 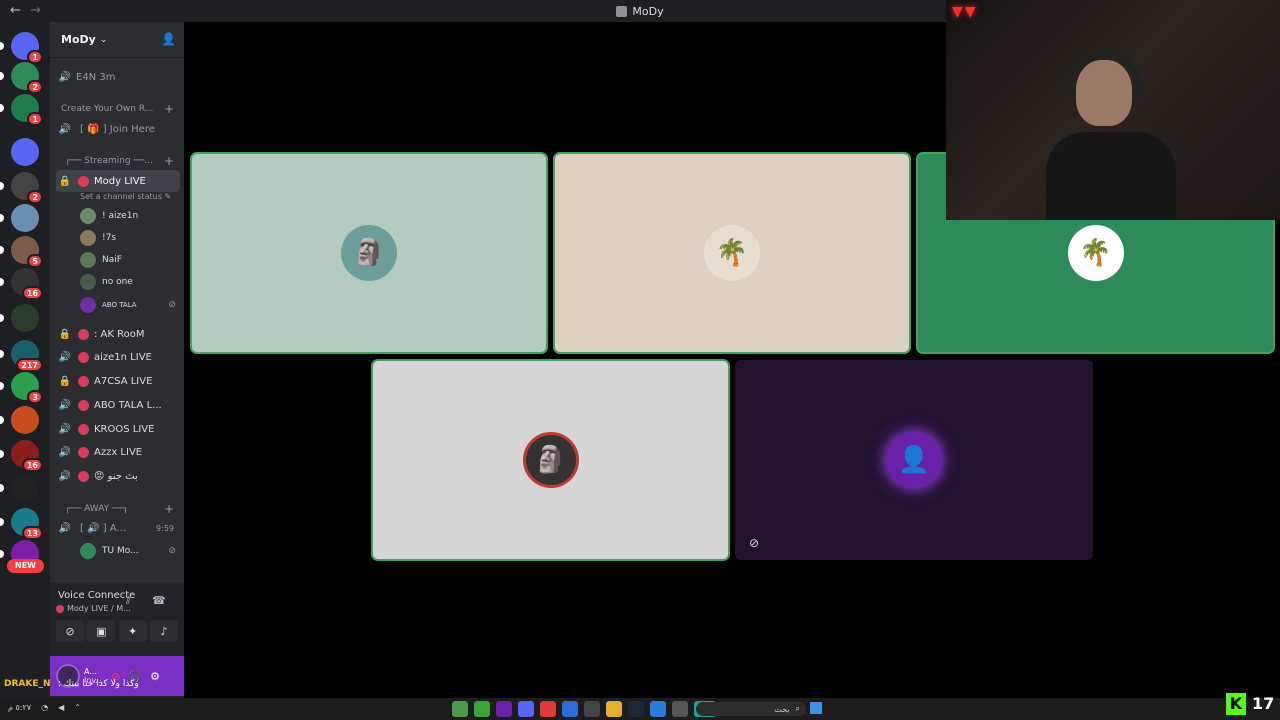 I want to click on voice-status: Voice Connecte, so click(x=96, y=595).